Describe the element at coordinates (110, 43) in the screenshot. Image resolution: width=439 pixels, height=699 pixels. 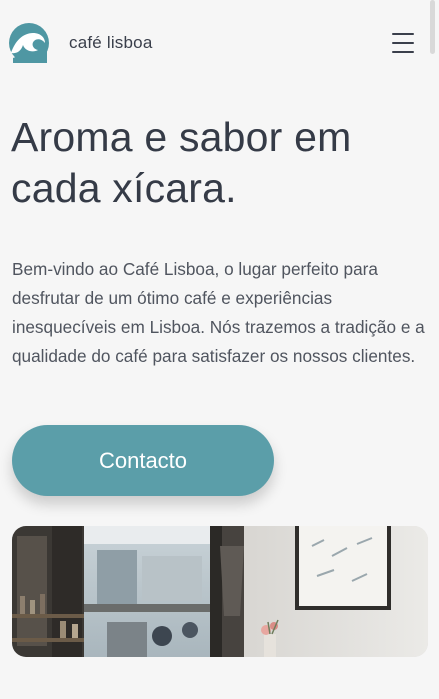
I see `brand-name: café lisboa` at that location.